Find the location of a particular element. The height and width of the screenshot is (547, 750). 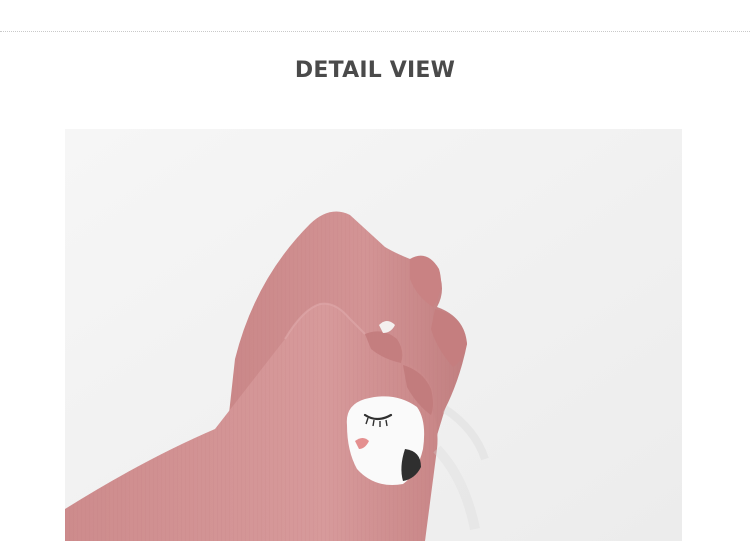

section-title: DETAIL VIEW is located at coordinates (375, 70).